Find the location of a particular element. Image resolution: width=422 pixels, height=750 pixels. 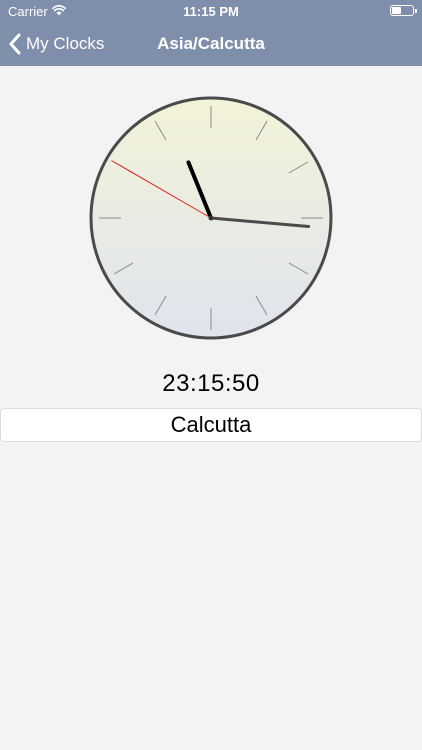

status-time: 11:15 PM is located at coordinates (211, 11).